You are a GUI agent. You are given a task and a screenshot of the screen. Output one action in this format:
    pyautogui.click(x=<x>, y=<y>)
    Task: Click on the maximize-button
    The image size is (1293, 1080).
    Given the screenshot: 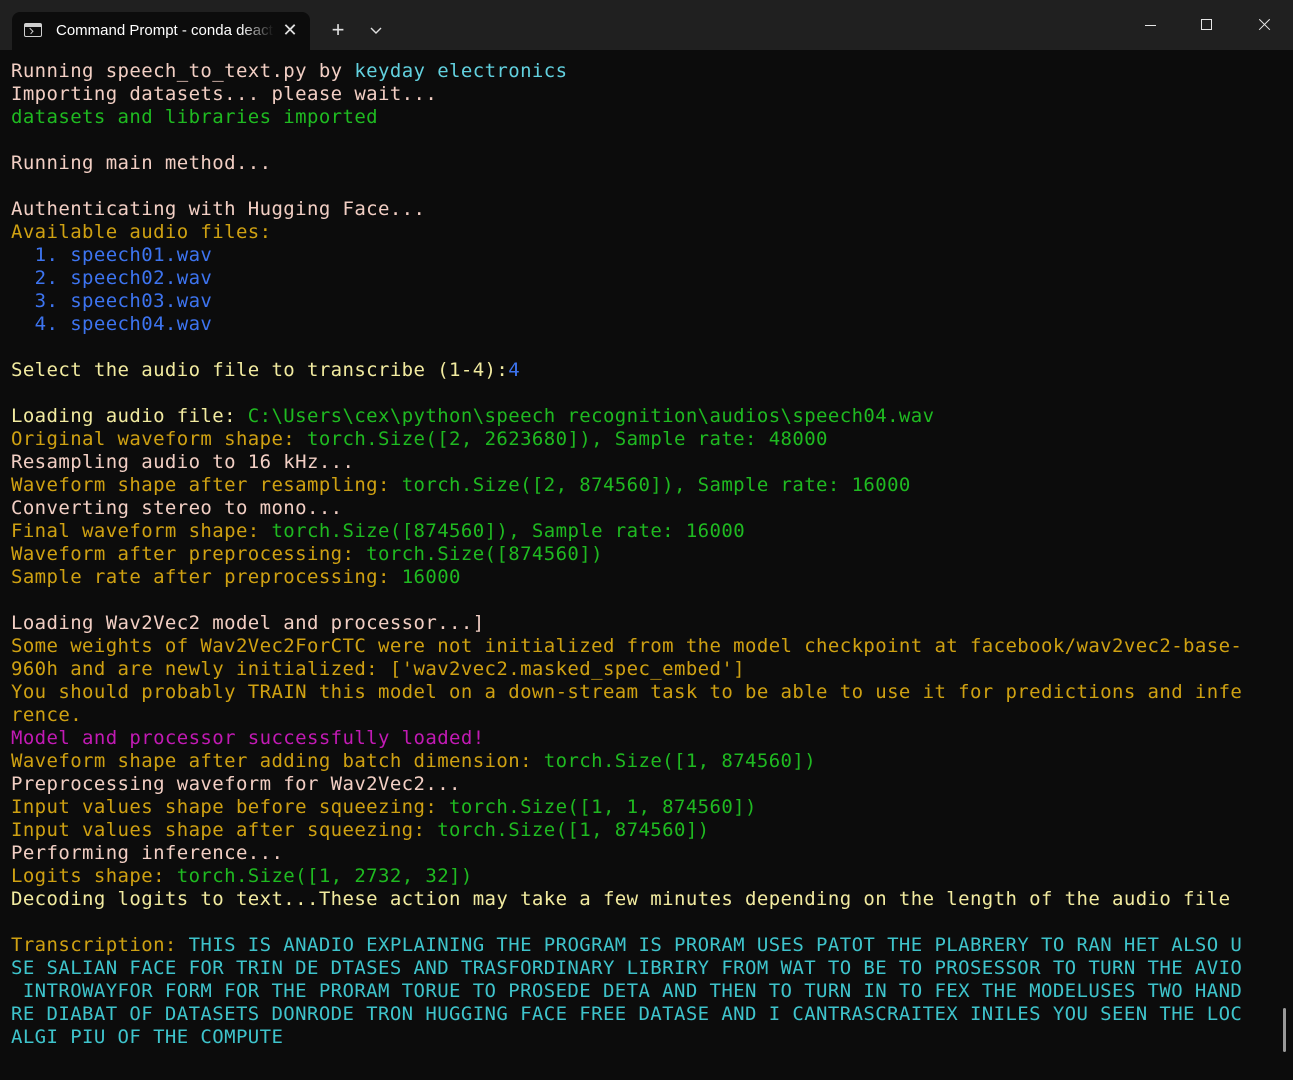 What is the action you would take?
    pyautogui.click(x=1207, y=25)
    